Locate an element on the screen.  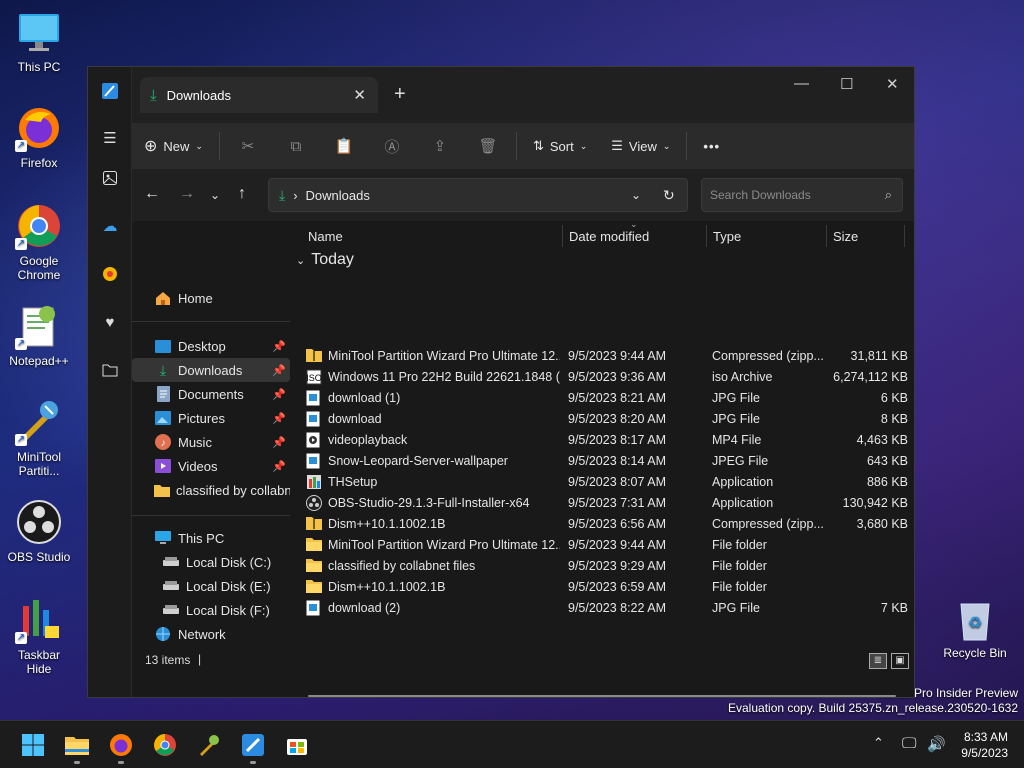
paint-app-icon is located at coordinates (110, 91).